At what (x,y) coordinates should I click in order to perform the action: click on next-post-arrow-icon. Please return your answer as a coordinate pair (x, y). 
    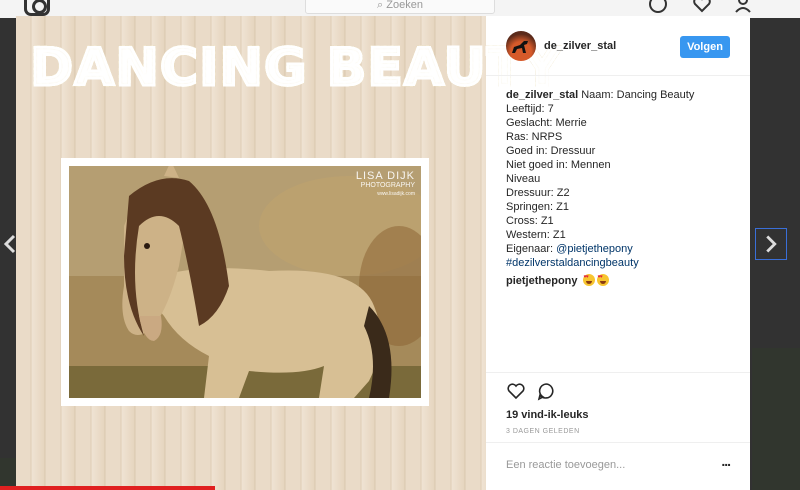
    Looking at the image, I should click on (771, 244).